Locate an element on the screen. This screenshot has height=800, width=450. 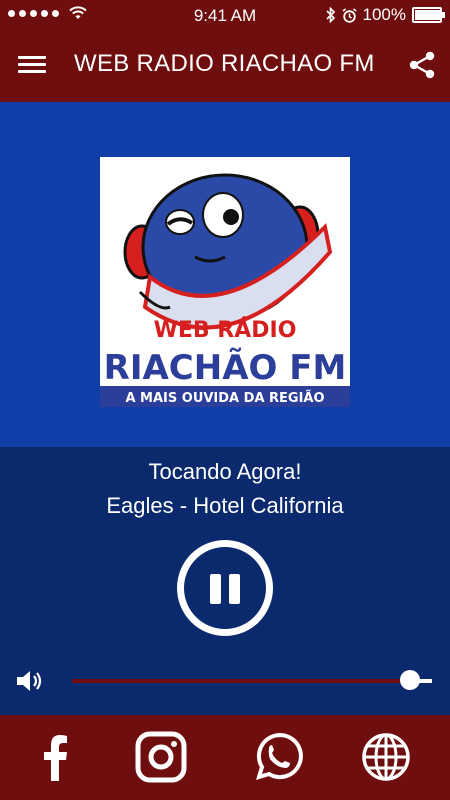
logo-line2: RIACHÃO FM is located at coordinates (225, 367).